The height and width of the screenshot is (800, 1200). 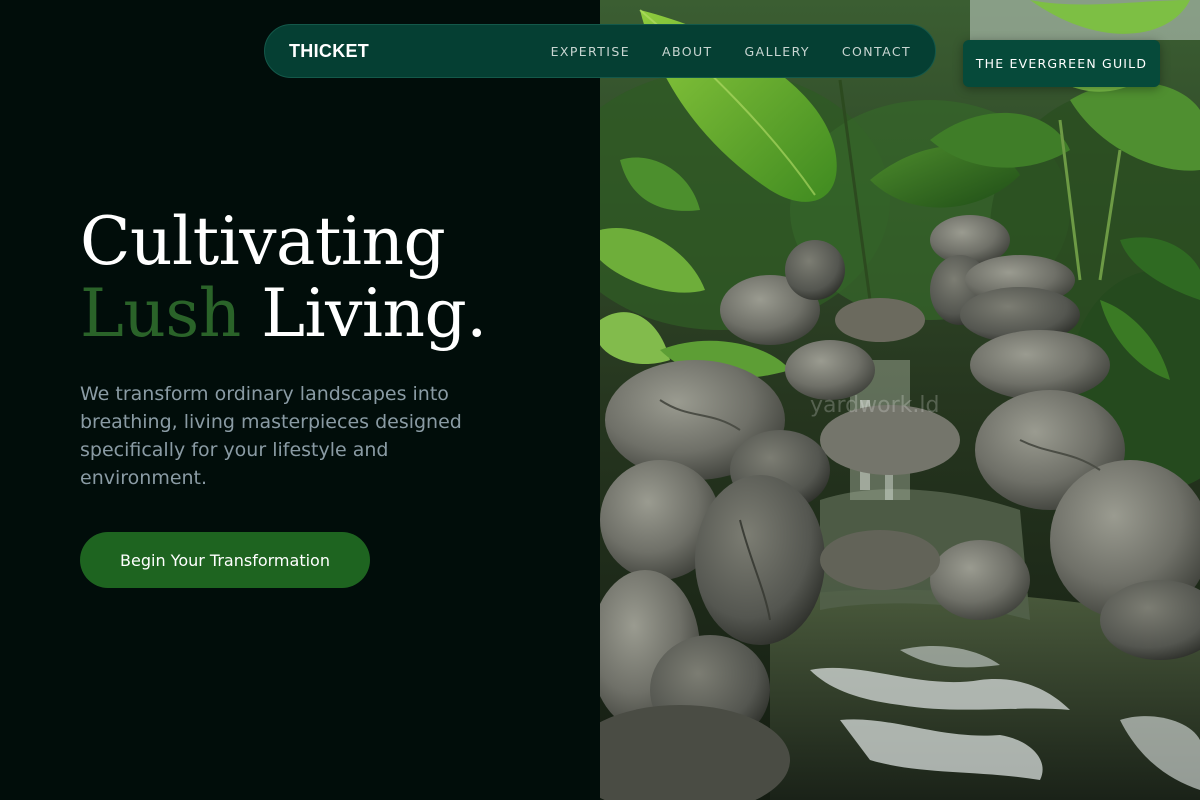 What do you see at coordinates (777, 51) in the screenshot?
I see `nav-link-gallery: GALLERY` at bounding box center [777, 51].